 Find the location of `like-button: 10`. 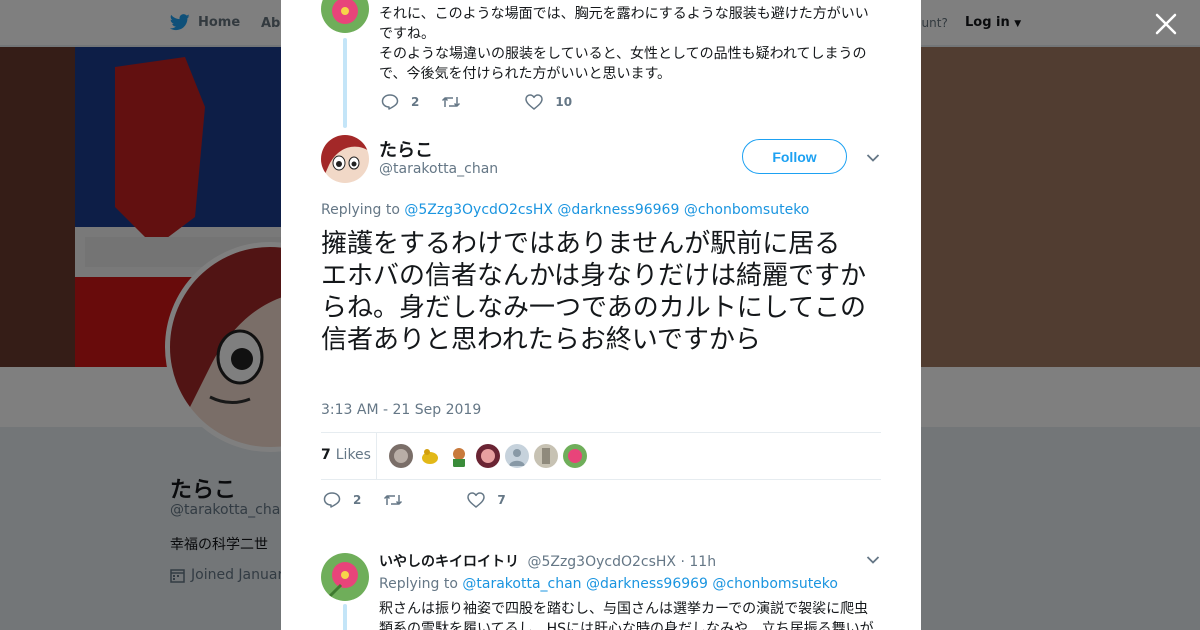

like-button: 10 is located at coordinates (548, 102).